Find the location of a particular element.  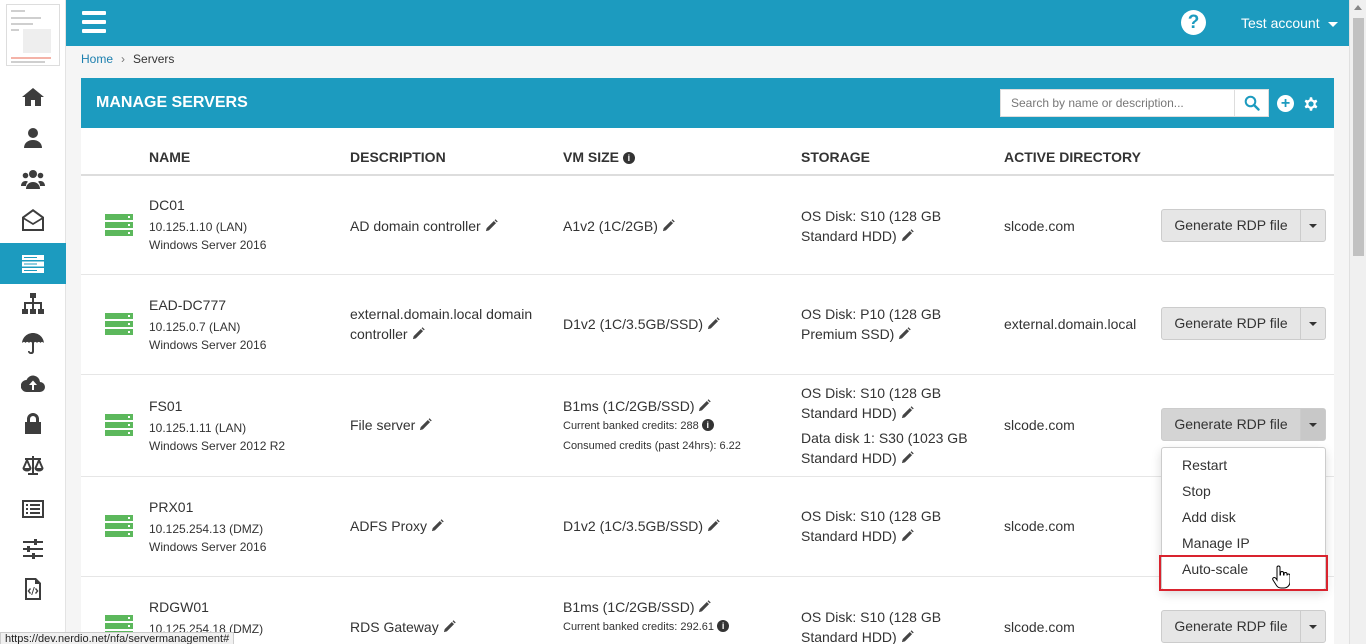

search-icon is located at coordinates (1252, 103).